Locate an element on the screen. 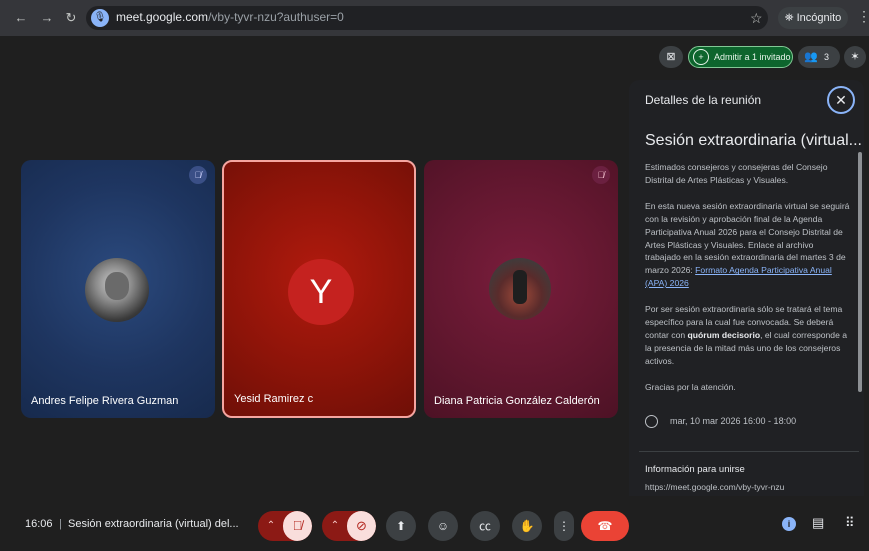 This screenshot has height=551, width=869. camera-options-chevron-icon: ⌃ is located at coordinates (335, 526).